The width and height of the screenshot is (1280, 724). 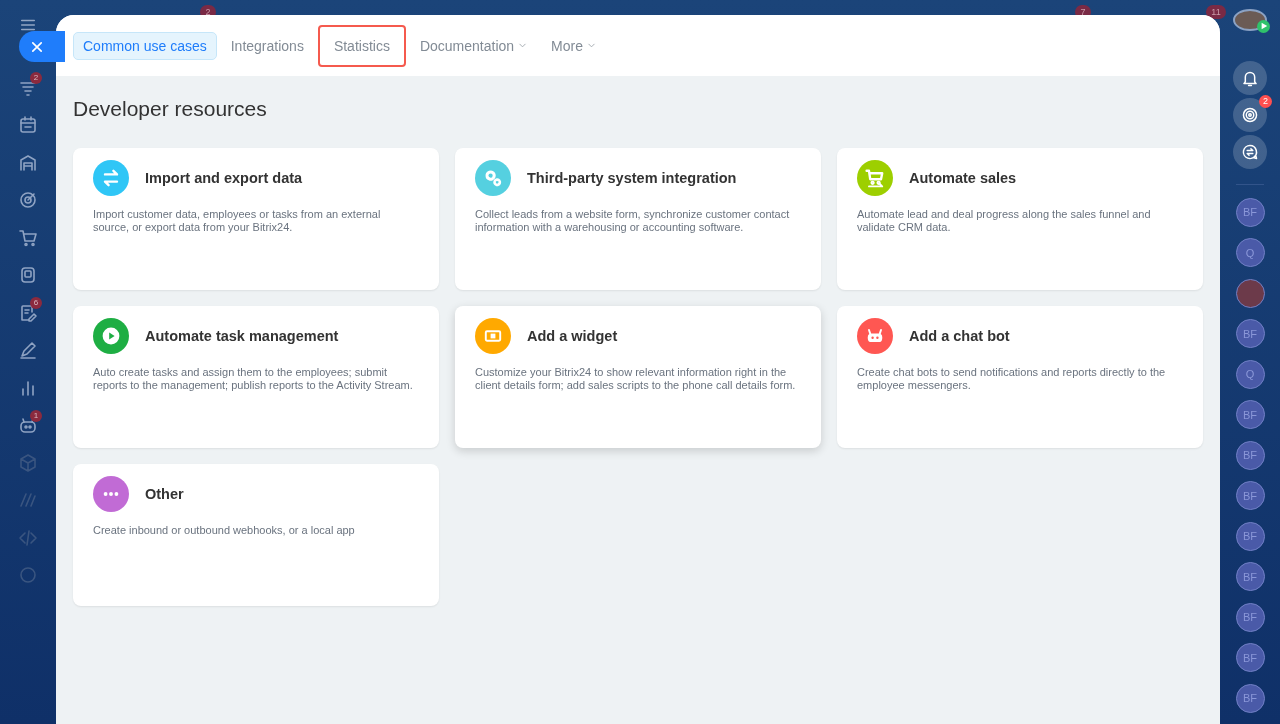 I want to click on user-avatar, so click(x=1250, y=20).